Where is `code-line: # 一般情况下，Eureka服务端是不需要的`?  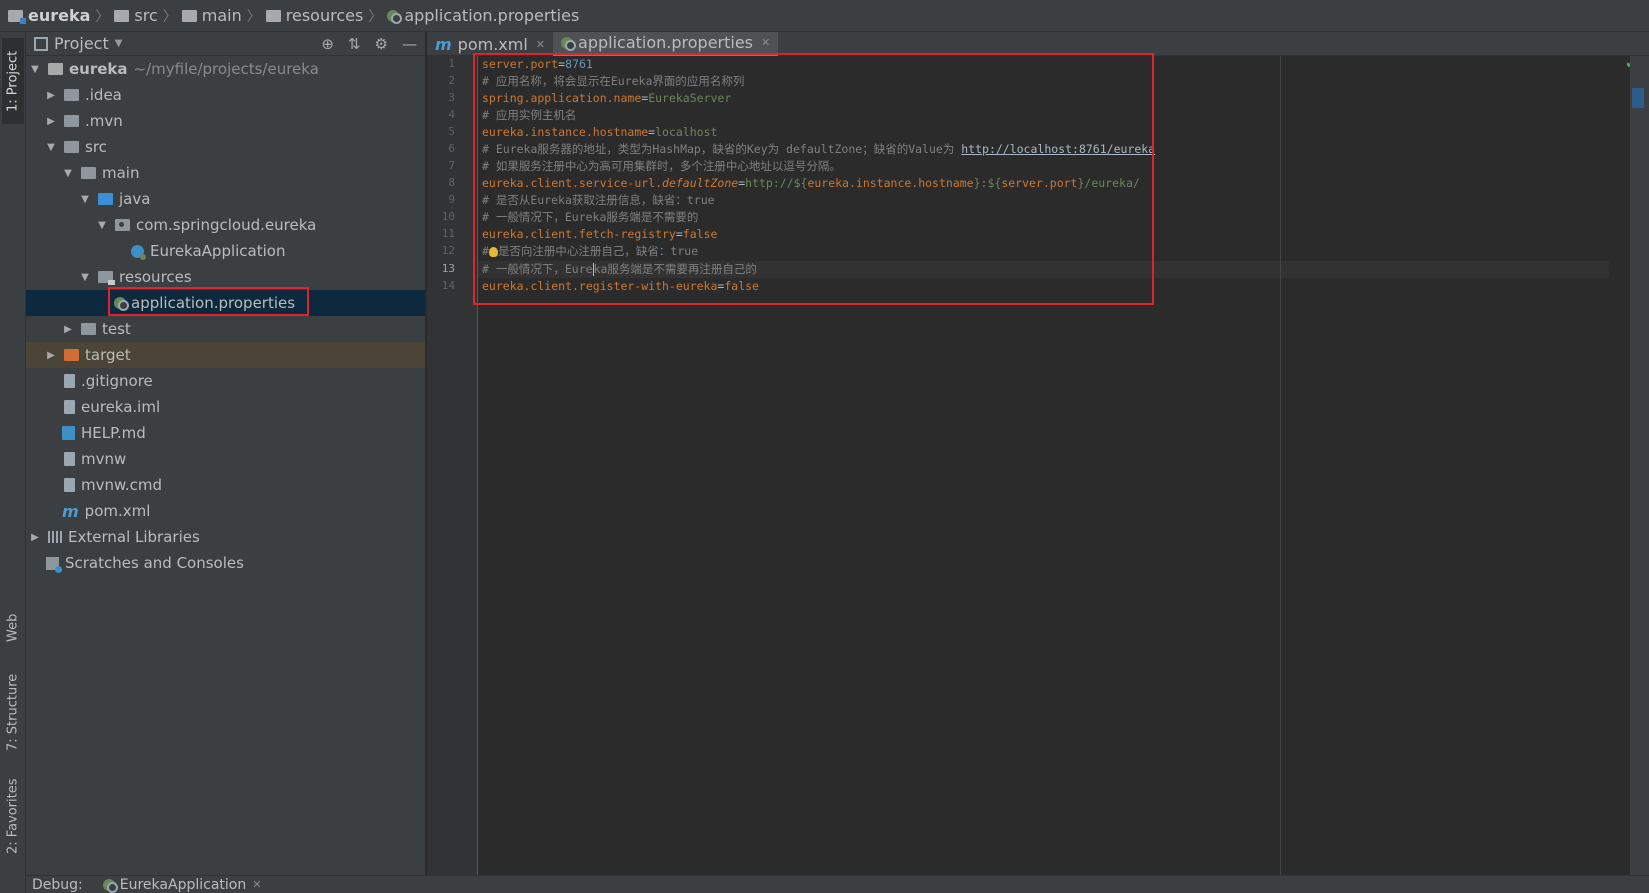 code-line: # 一般情况下，Eureka服务端是不需要的 is located at coordinates (590, 217).